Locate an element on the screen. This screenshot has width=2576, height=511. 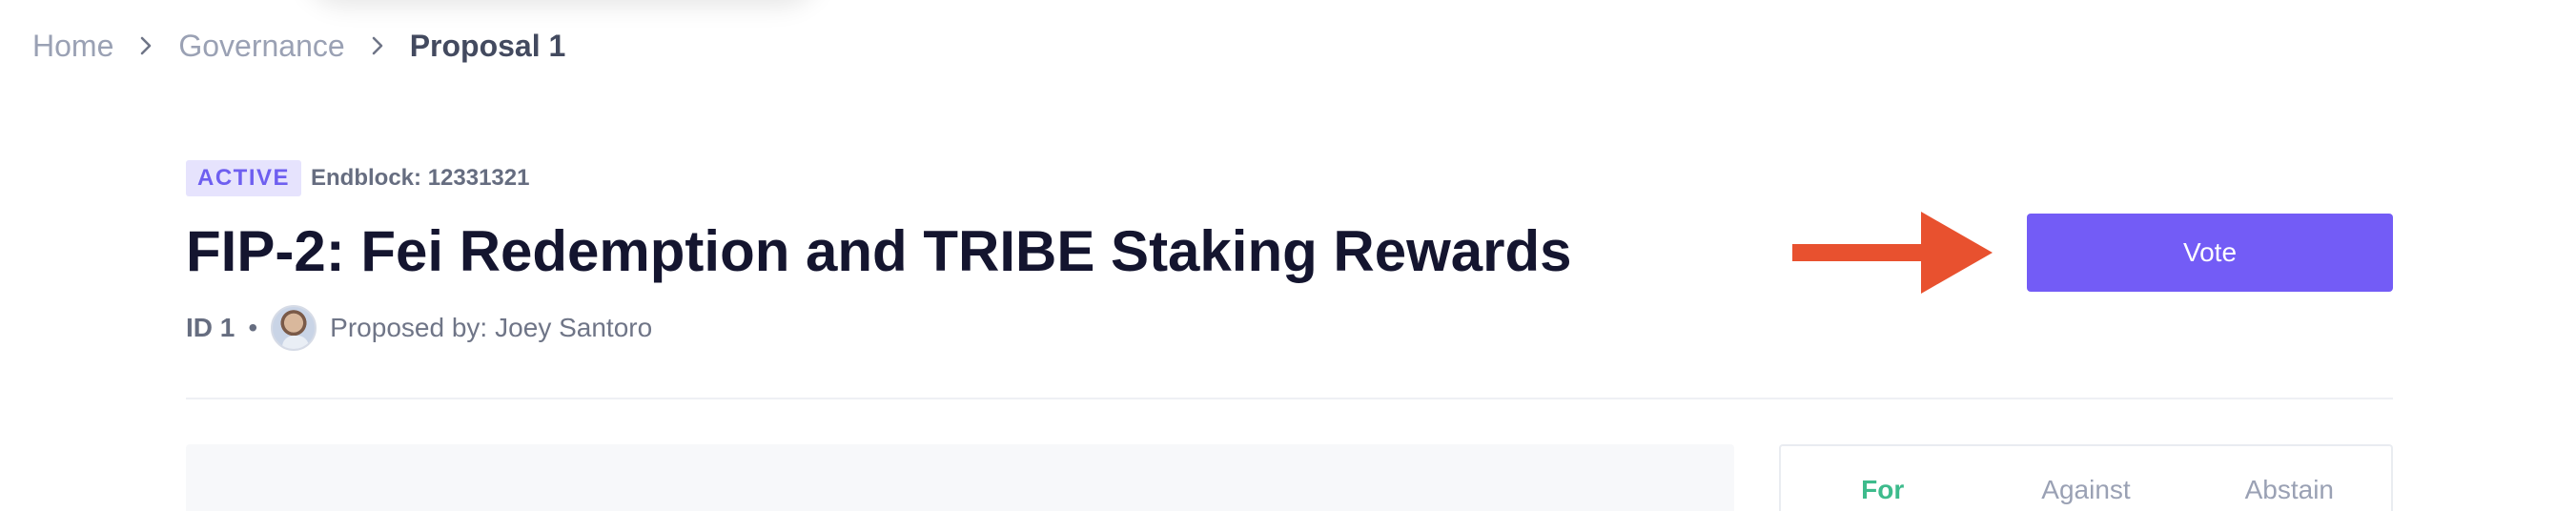
status-badge: ACTIVE is located at coordinates (244, 178).